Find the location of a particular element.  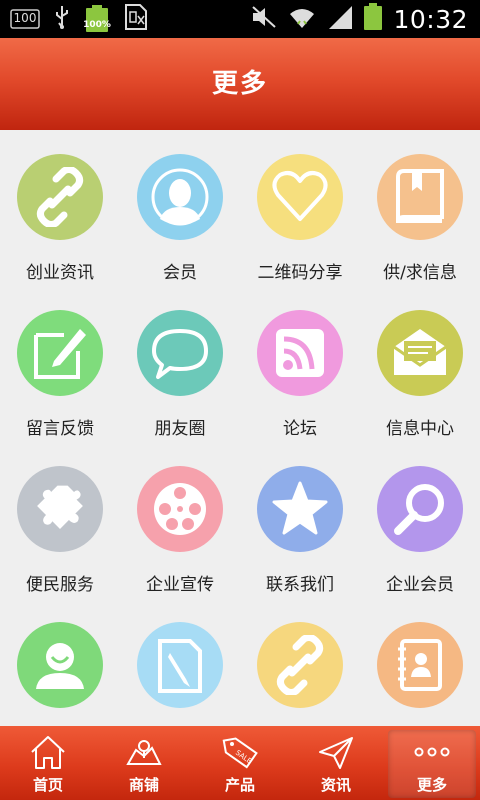

grid-item-label: 信息中心 is located at coordinates (420, 429).